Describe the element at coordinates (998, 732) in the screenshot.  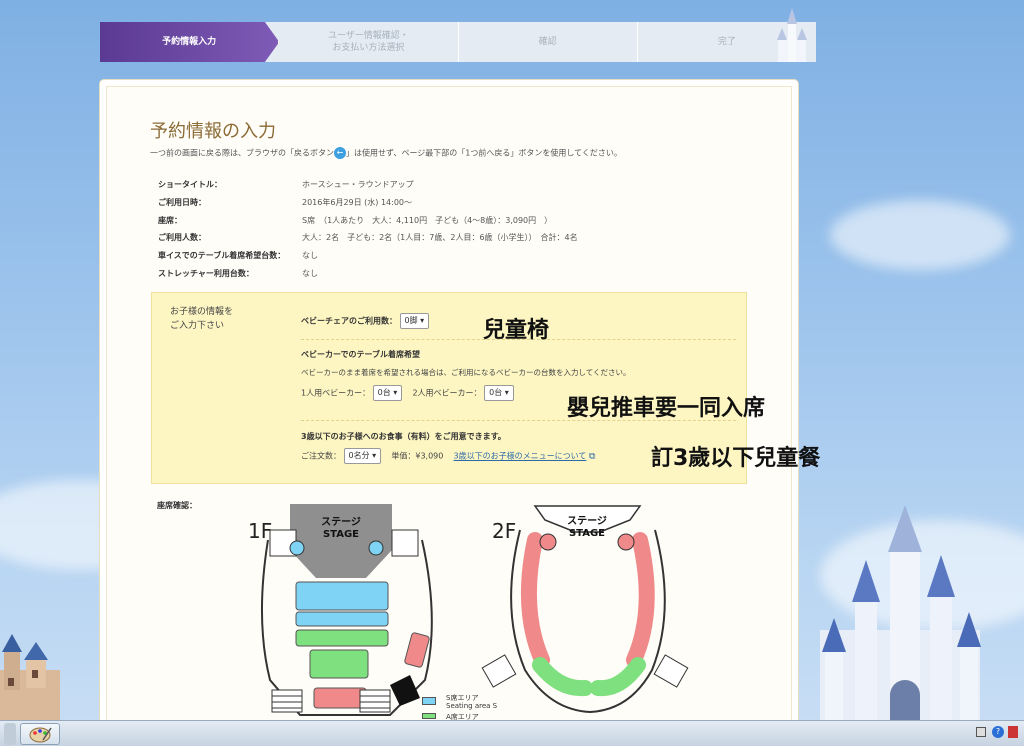
I see `help-tray-icon: ?` at that location.